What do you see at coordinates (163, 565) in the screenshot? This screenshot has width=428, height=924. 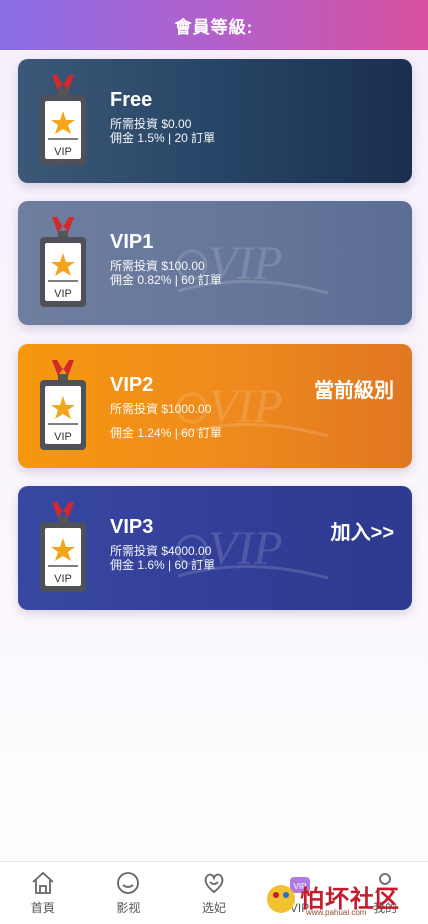 I see `card-commission: 佣金 1.6% | 60 訂單` at bounding box center [163, 565].